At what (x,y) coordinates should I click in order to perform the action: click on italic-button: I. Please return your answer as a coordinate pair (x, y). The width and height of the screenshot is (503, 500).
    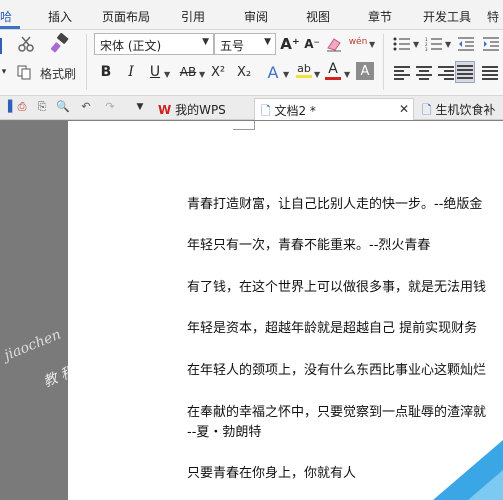
    Looking at the image, I should click on (131, 72).